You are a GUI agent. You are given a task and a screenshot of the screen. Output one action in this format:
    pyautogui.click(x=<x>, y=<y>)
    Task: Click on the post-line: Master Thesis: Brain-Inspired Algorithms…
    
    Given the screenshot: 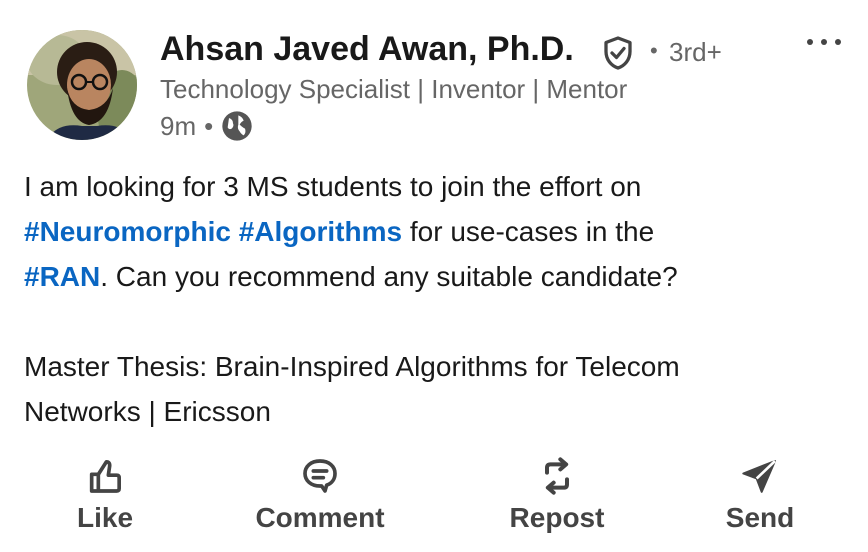 What is the action you would take?
    pyautogui.click(x=439, y=366)
    